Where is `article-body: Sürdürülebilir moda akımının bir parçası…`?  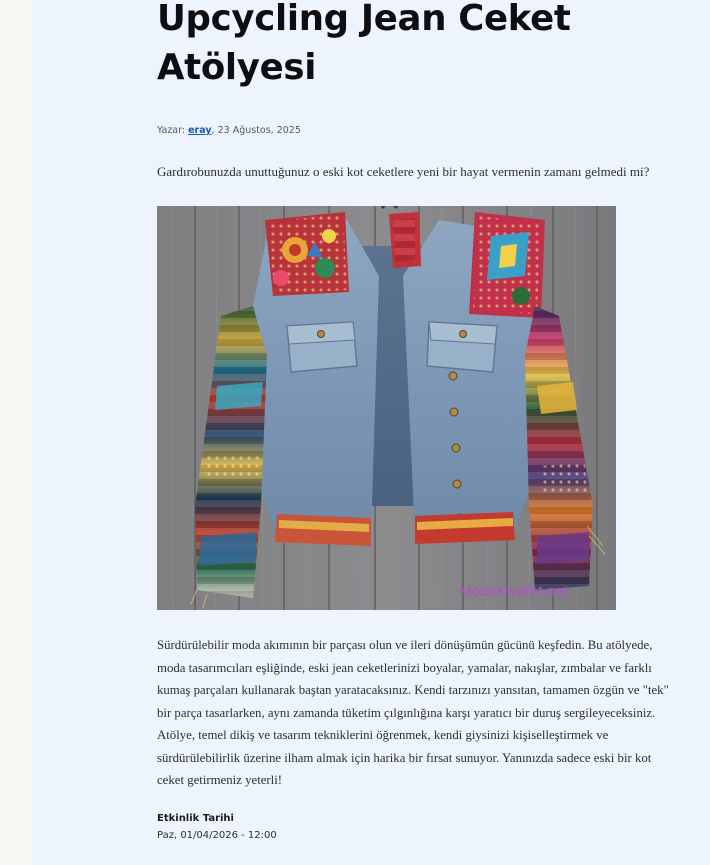
article-body: Sürdürülebilir moda akımının bir parçası… is located at coordinates (413, 712).